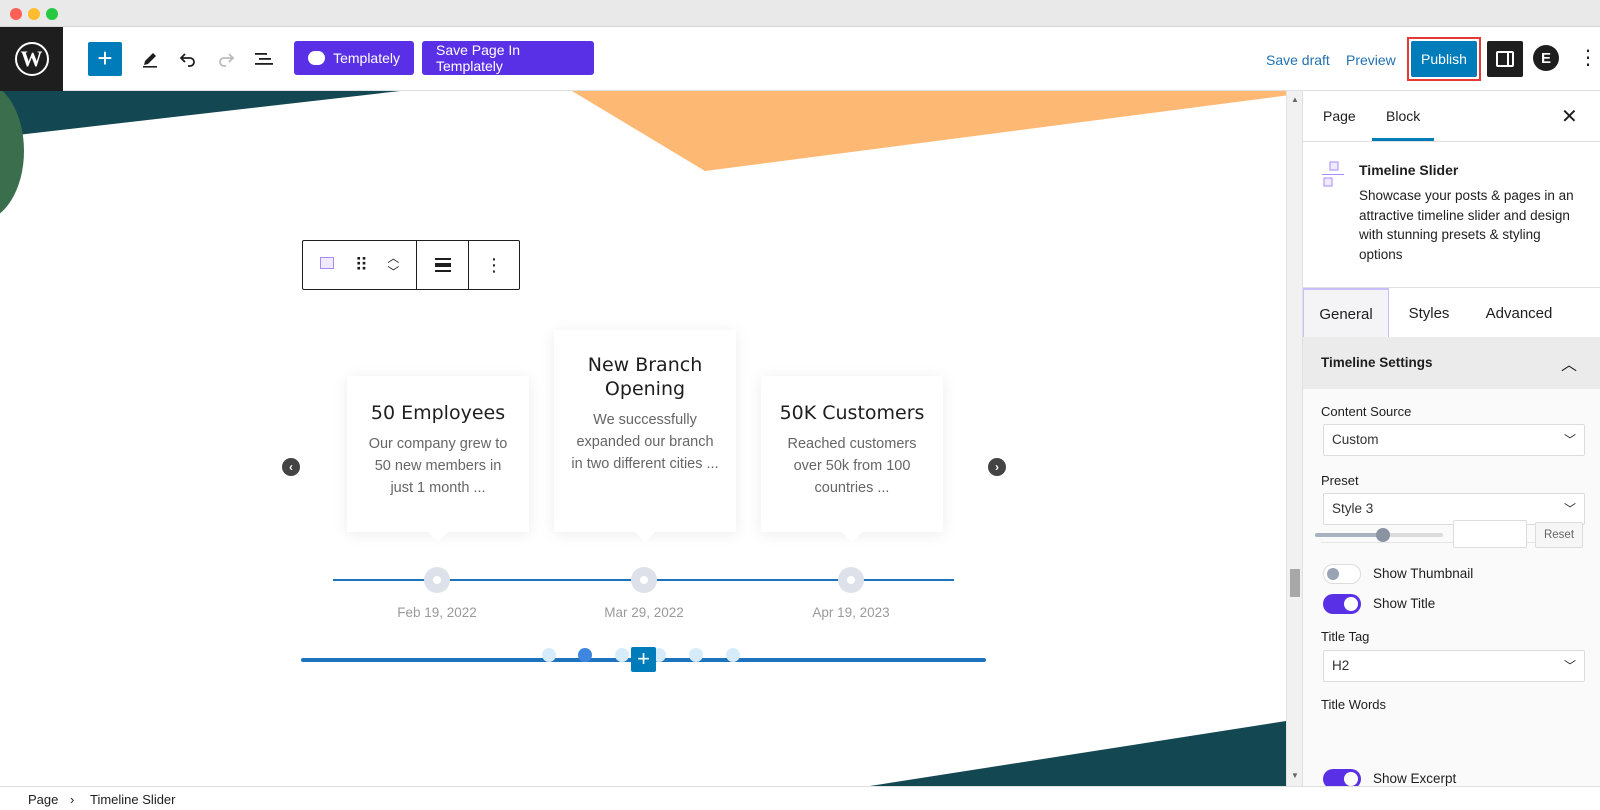 The image size is (1600, 810). I want to click on block-inserter-button: +, so click(643, 659).